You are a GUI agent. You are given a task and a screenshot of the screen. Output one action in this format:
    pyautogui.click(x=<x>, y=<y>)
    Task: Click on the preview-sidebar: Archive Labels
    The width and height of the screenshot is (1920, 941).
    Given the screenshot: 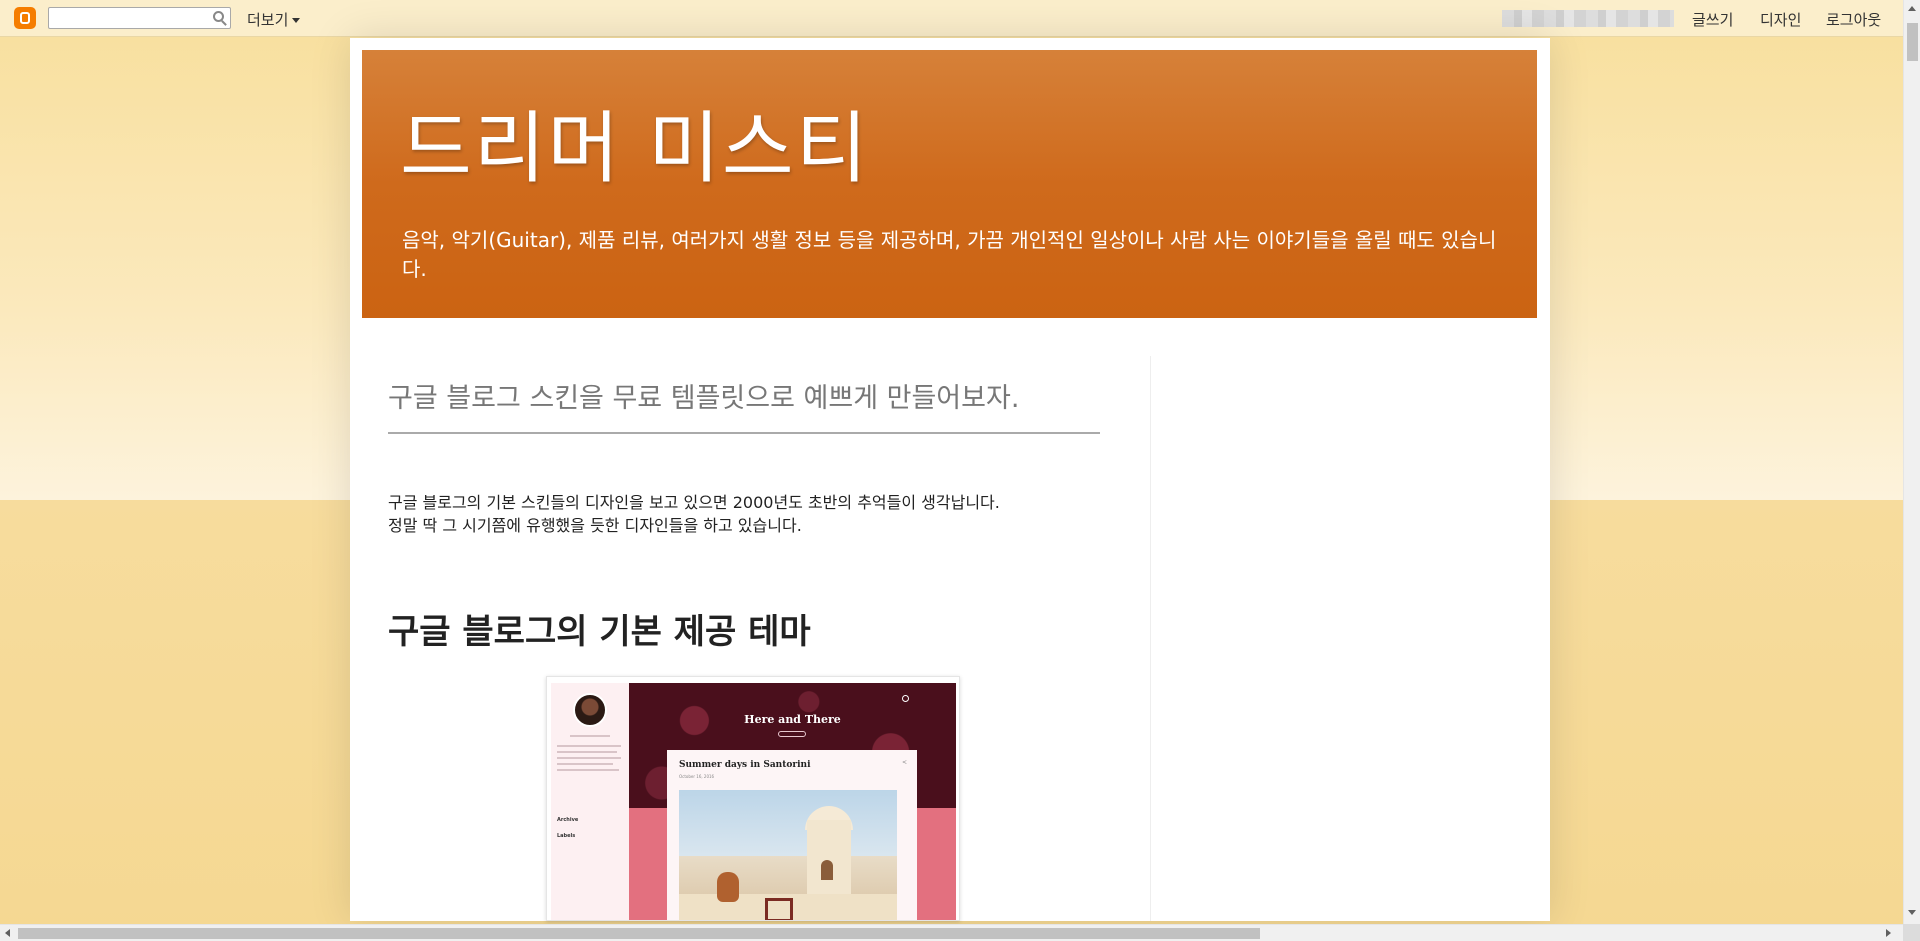 What is the action you would take?
    pyautogui.click(x=590, y=801)
    